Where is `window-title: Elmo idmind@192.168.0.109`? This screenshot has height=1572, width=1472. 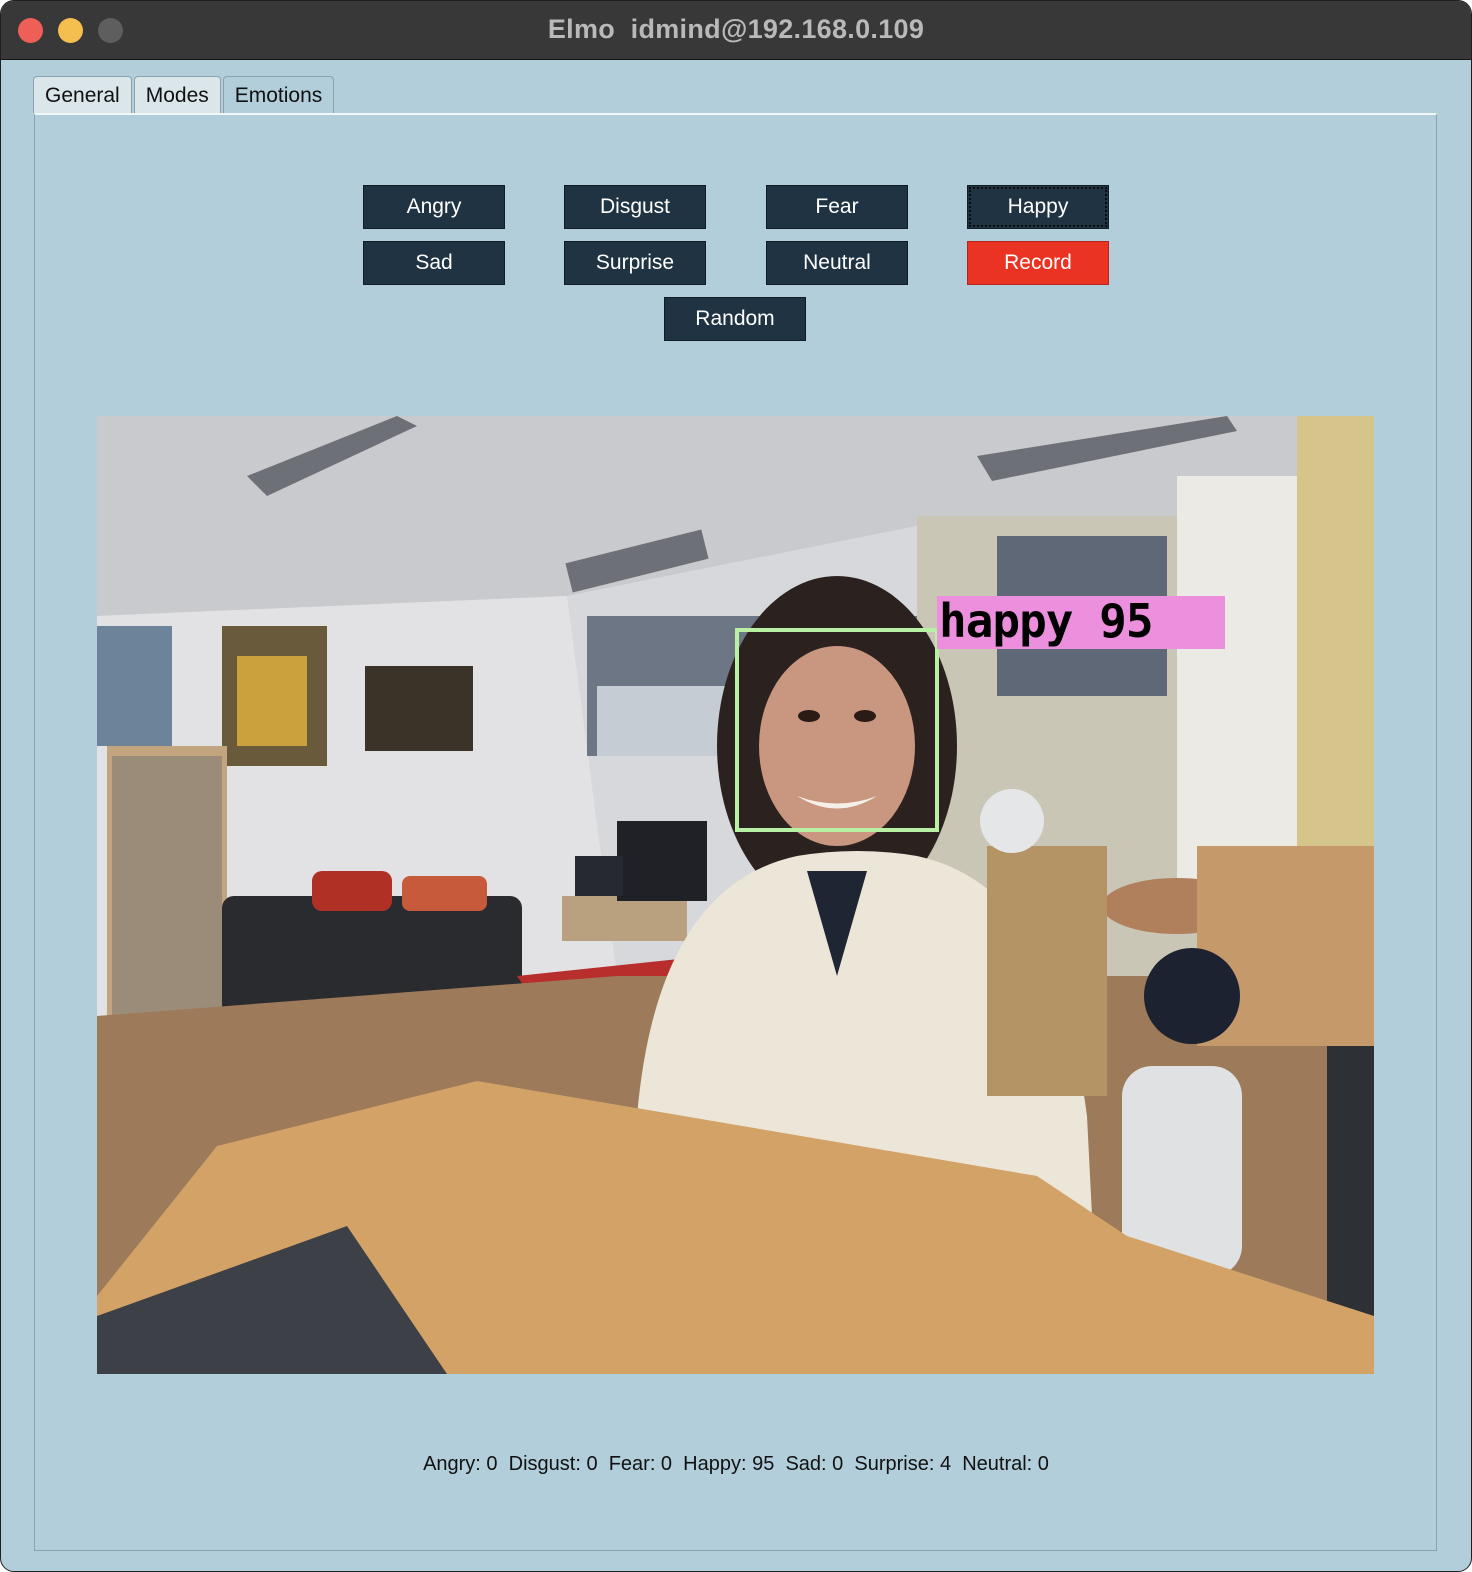
window-title: Elmo idmind@192.168.0.109 is located at coordinates (736, 29).